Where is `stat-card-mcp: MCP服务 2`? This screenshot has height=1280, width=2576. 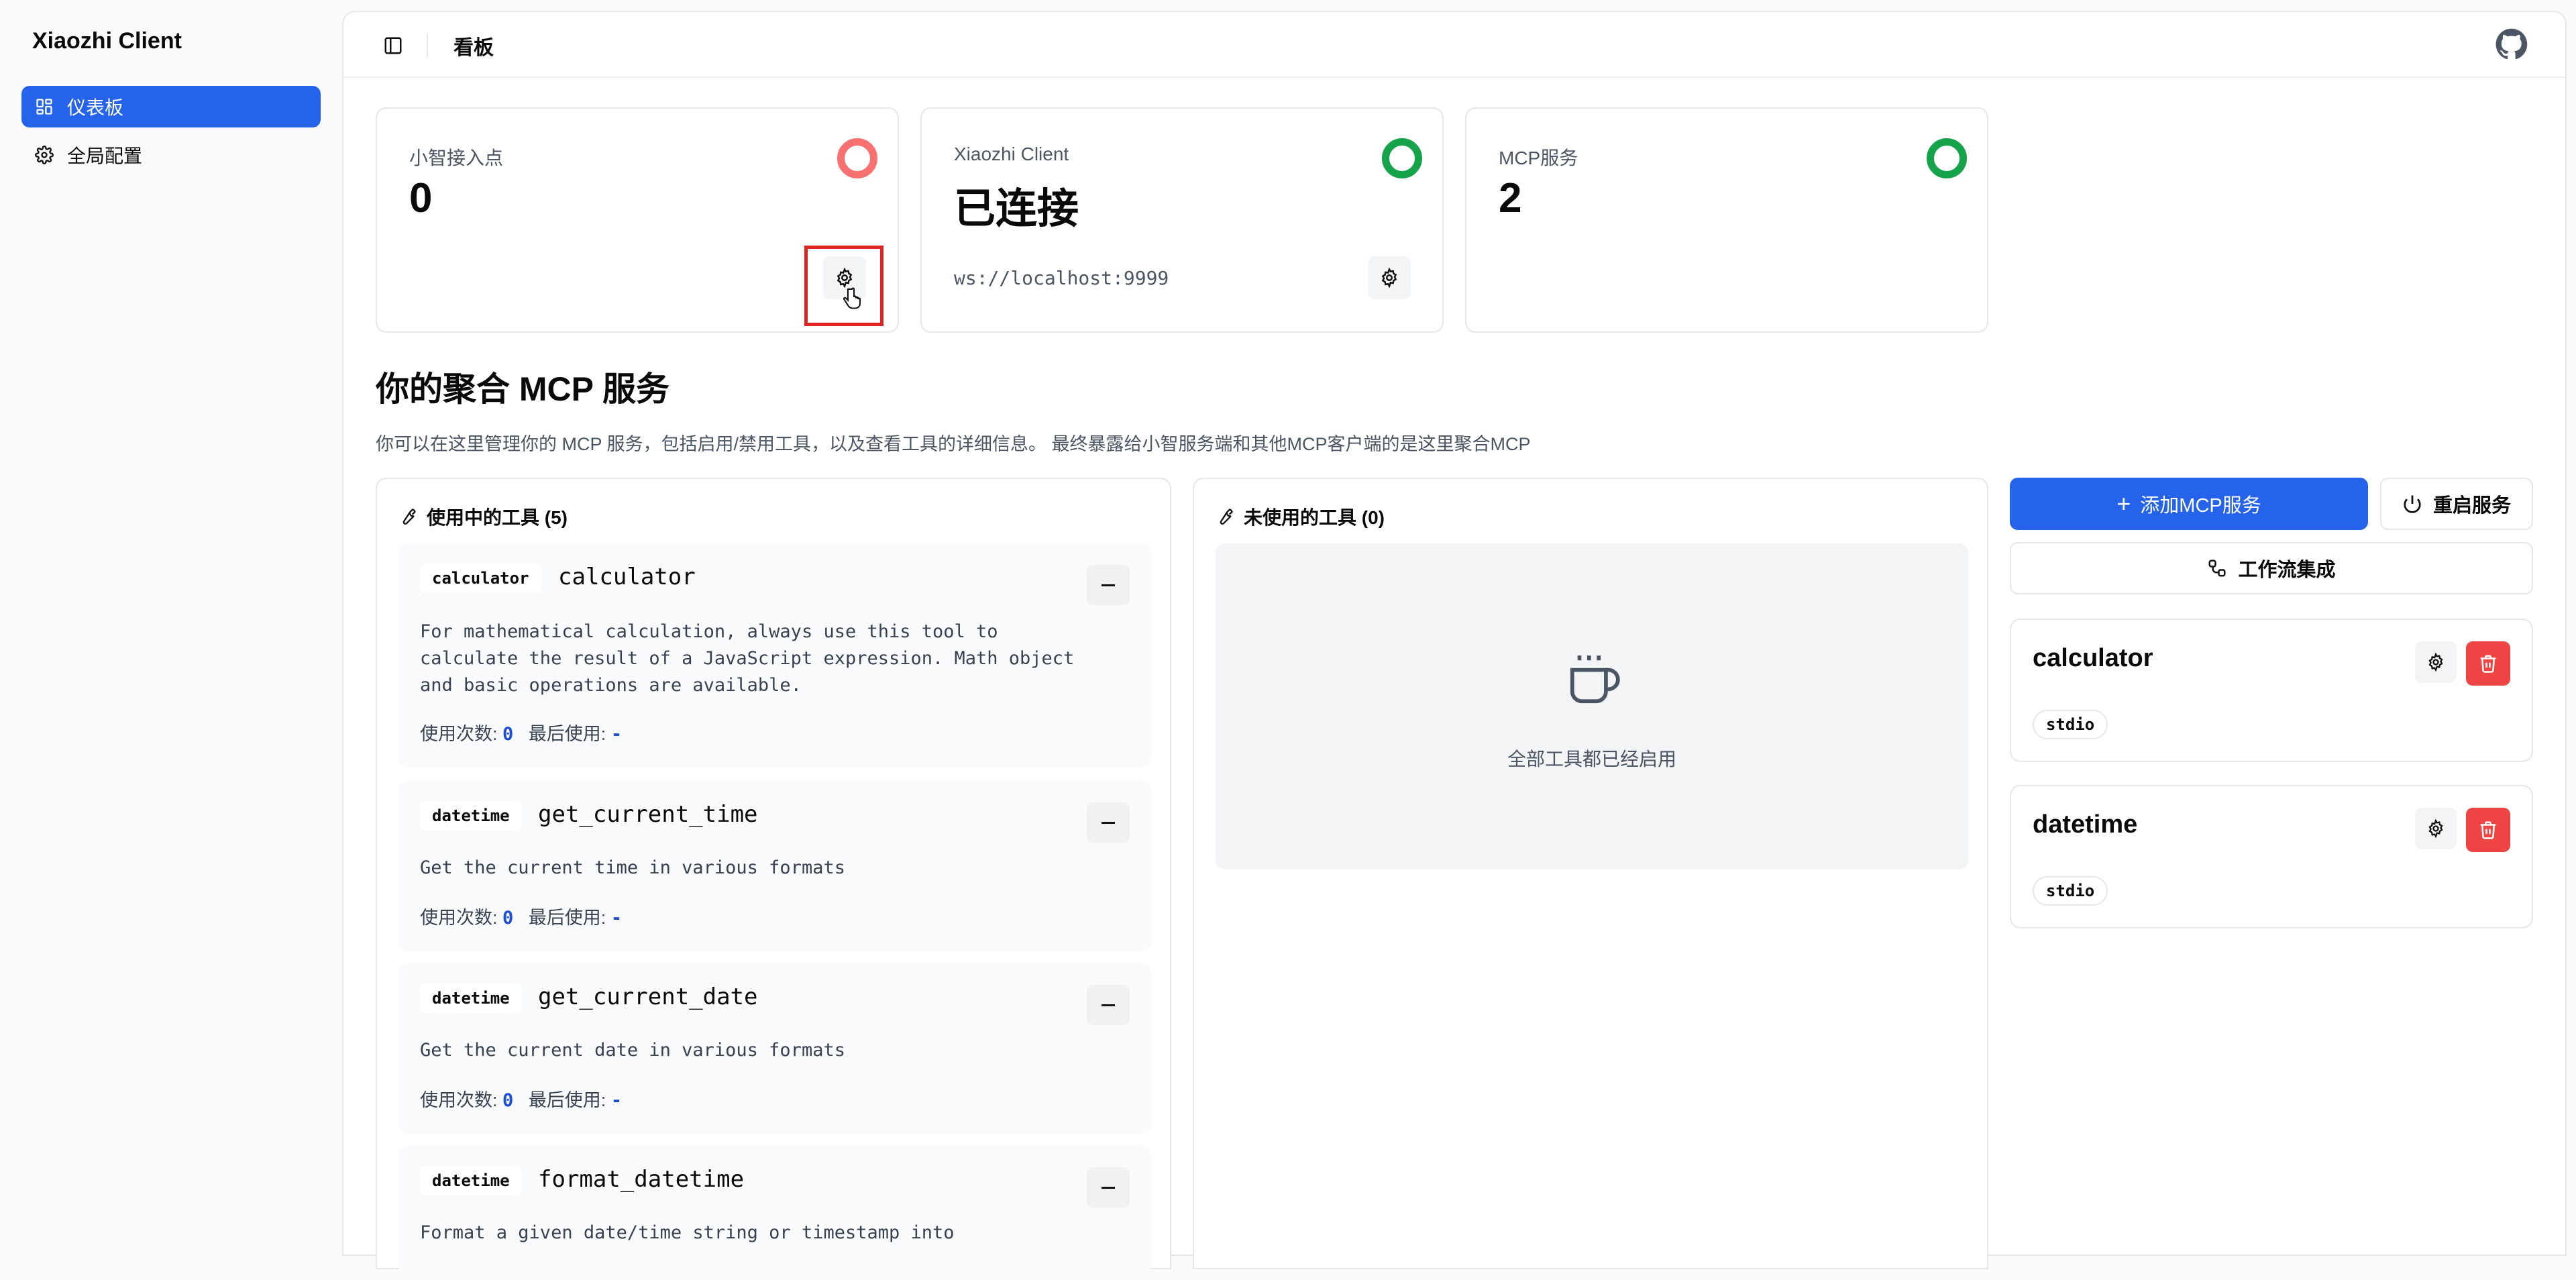 stat-card-mcp: MCP服务 2 is located at coordinates (1726, 220).